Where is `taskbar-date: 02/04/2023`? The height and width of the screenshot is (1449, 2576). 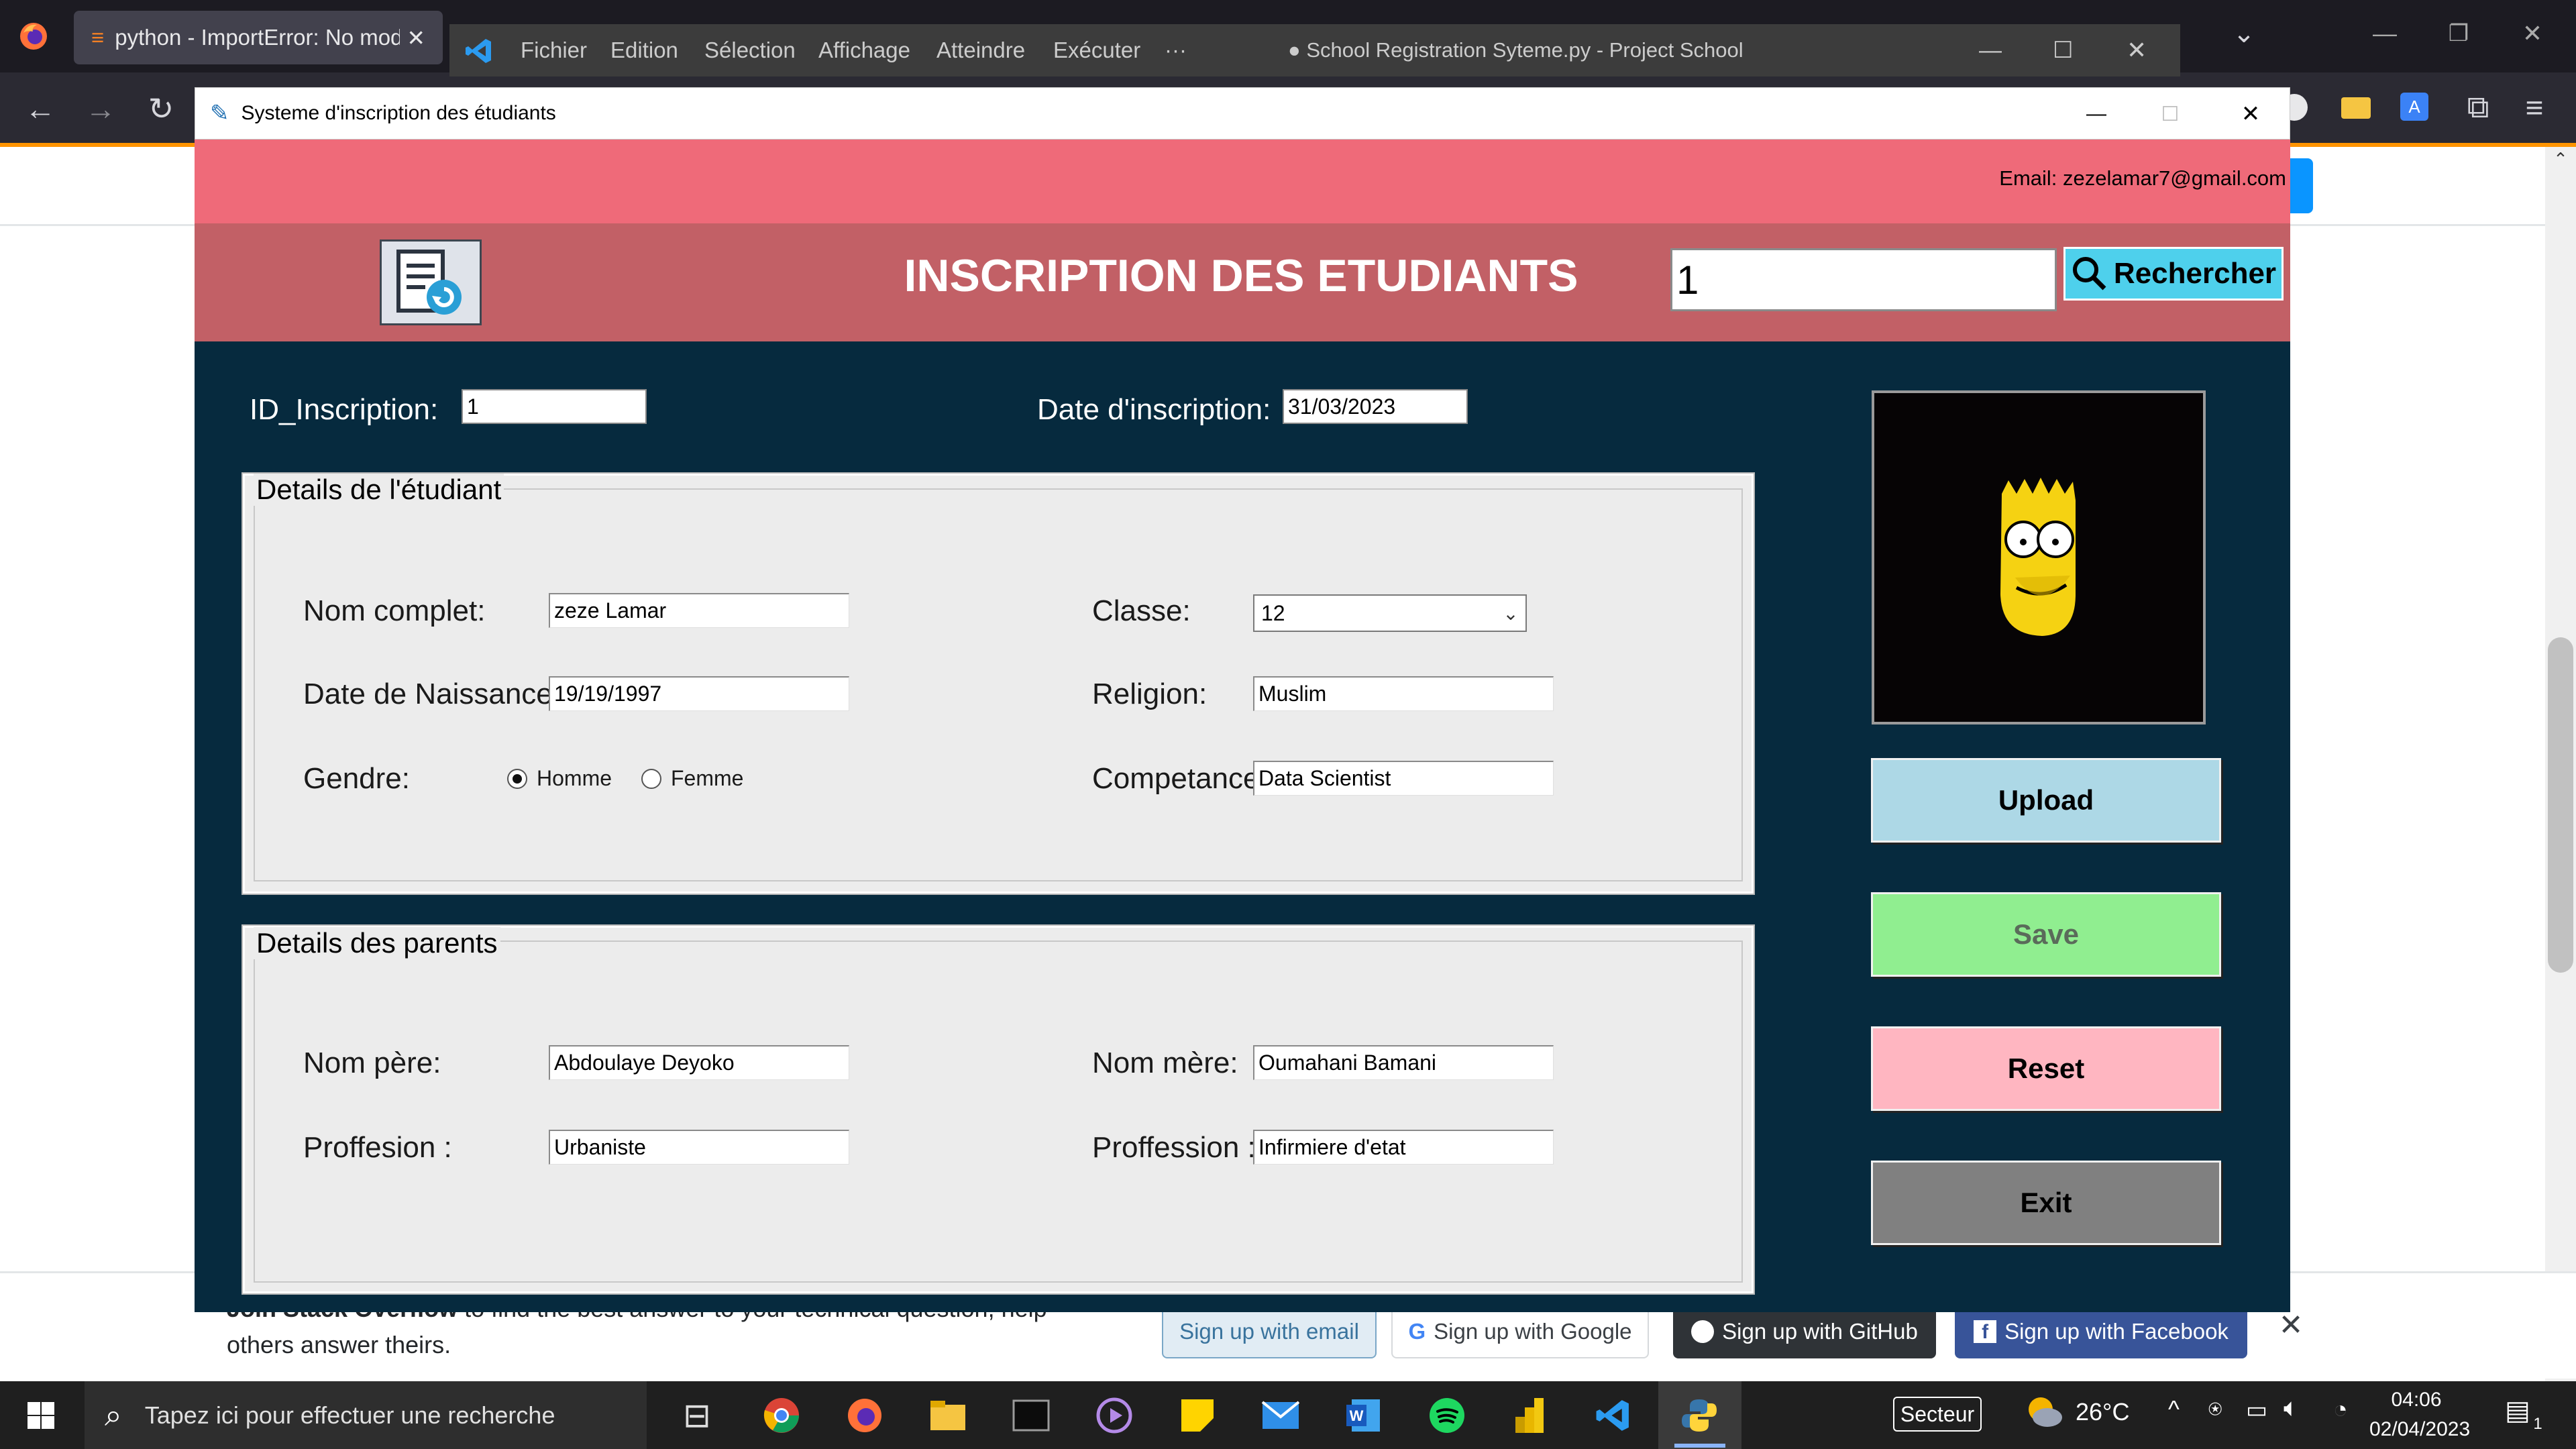 taskbar-date: 02/04/2023 is located at coordinates (2419, 1429).